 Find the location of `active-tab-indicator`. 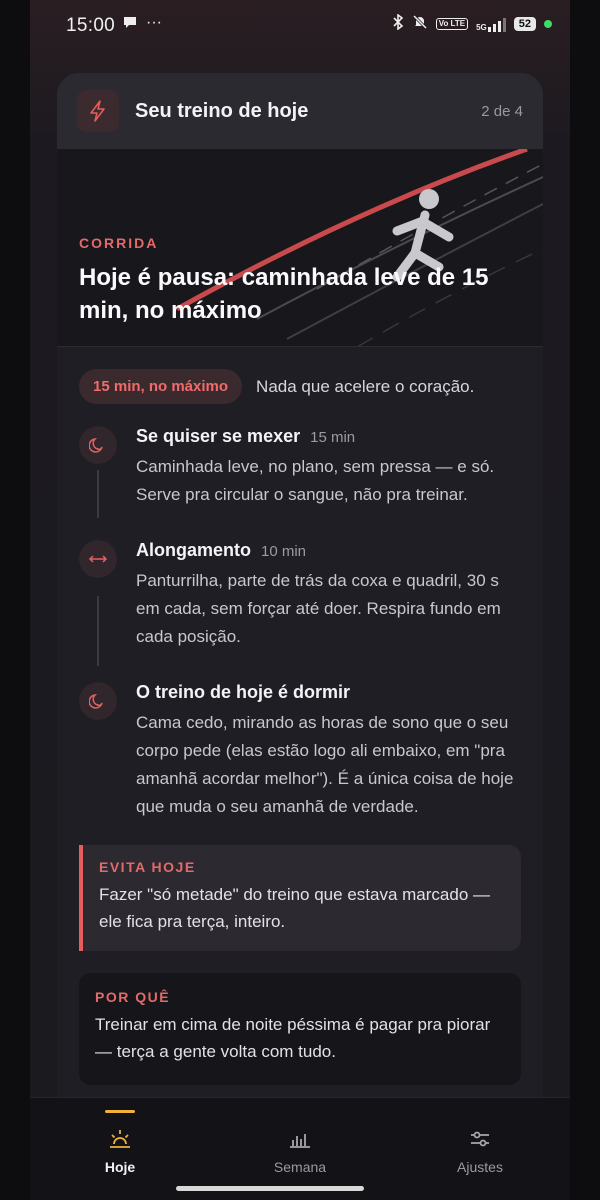

active-tab-indicator is located at coordinates (120, 1111).